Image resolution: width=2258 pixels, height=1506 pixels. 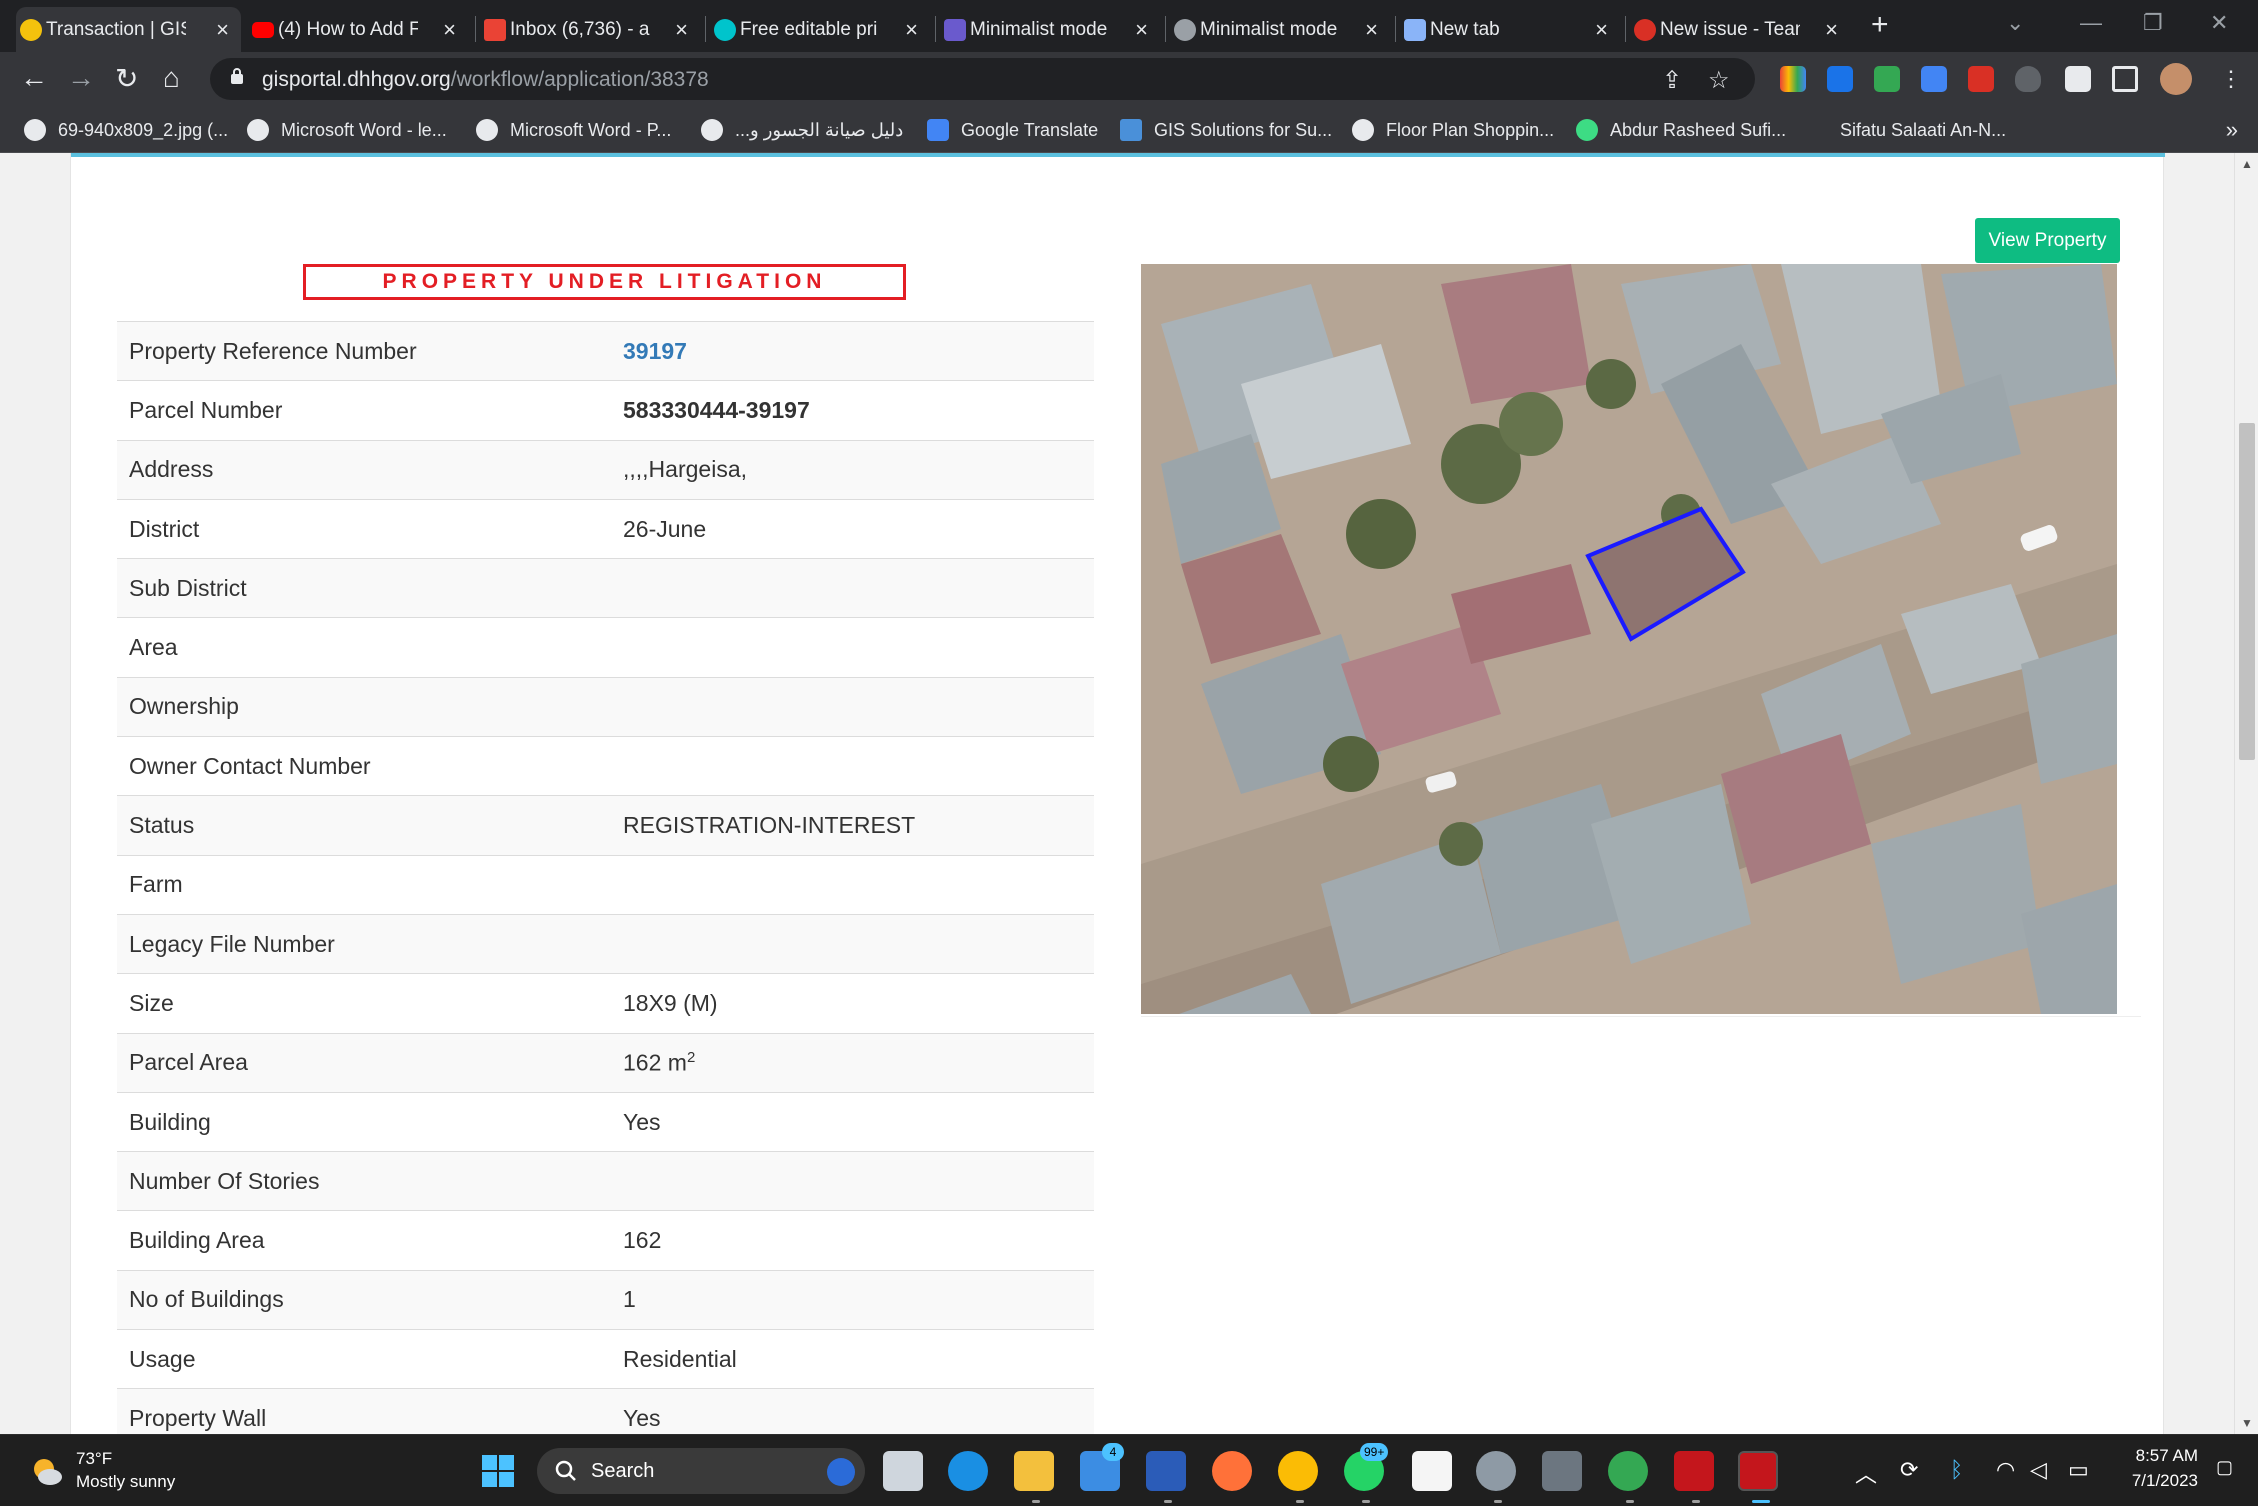 What do you see at coordinates (81, 78) in the screenshot?
I see `forward-icon: →` at bounding box center [81, 78].